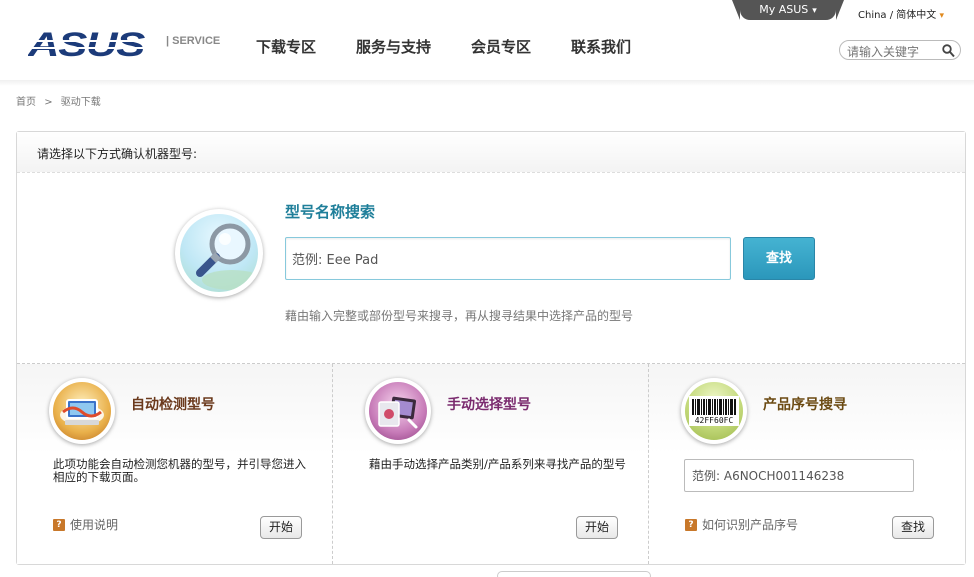  I want to click on site-search-input, so click(895, 52).